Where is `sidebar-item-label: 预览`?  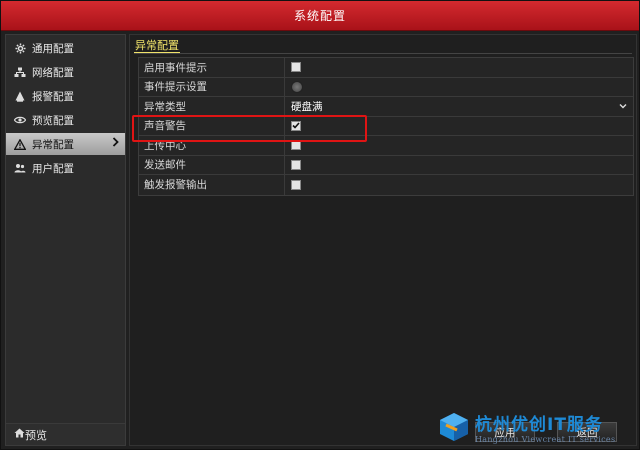
sidebar-item-label: 预览 is located at coordinates (36, 435).